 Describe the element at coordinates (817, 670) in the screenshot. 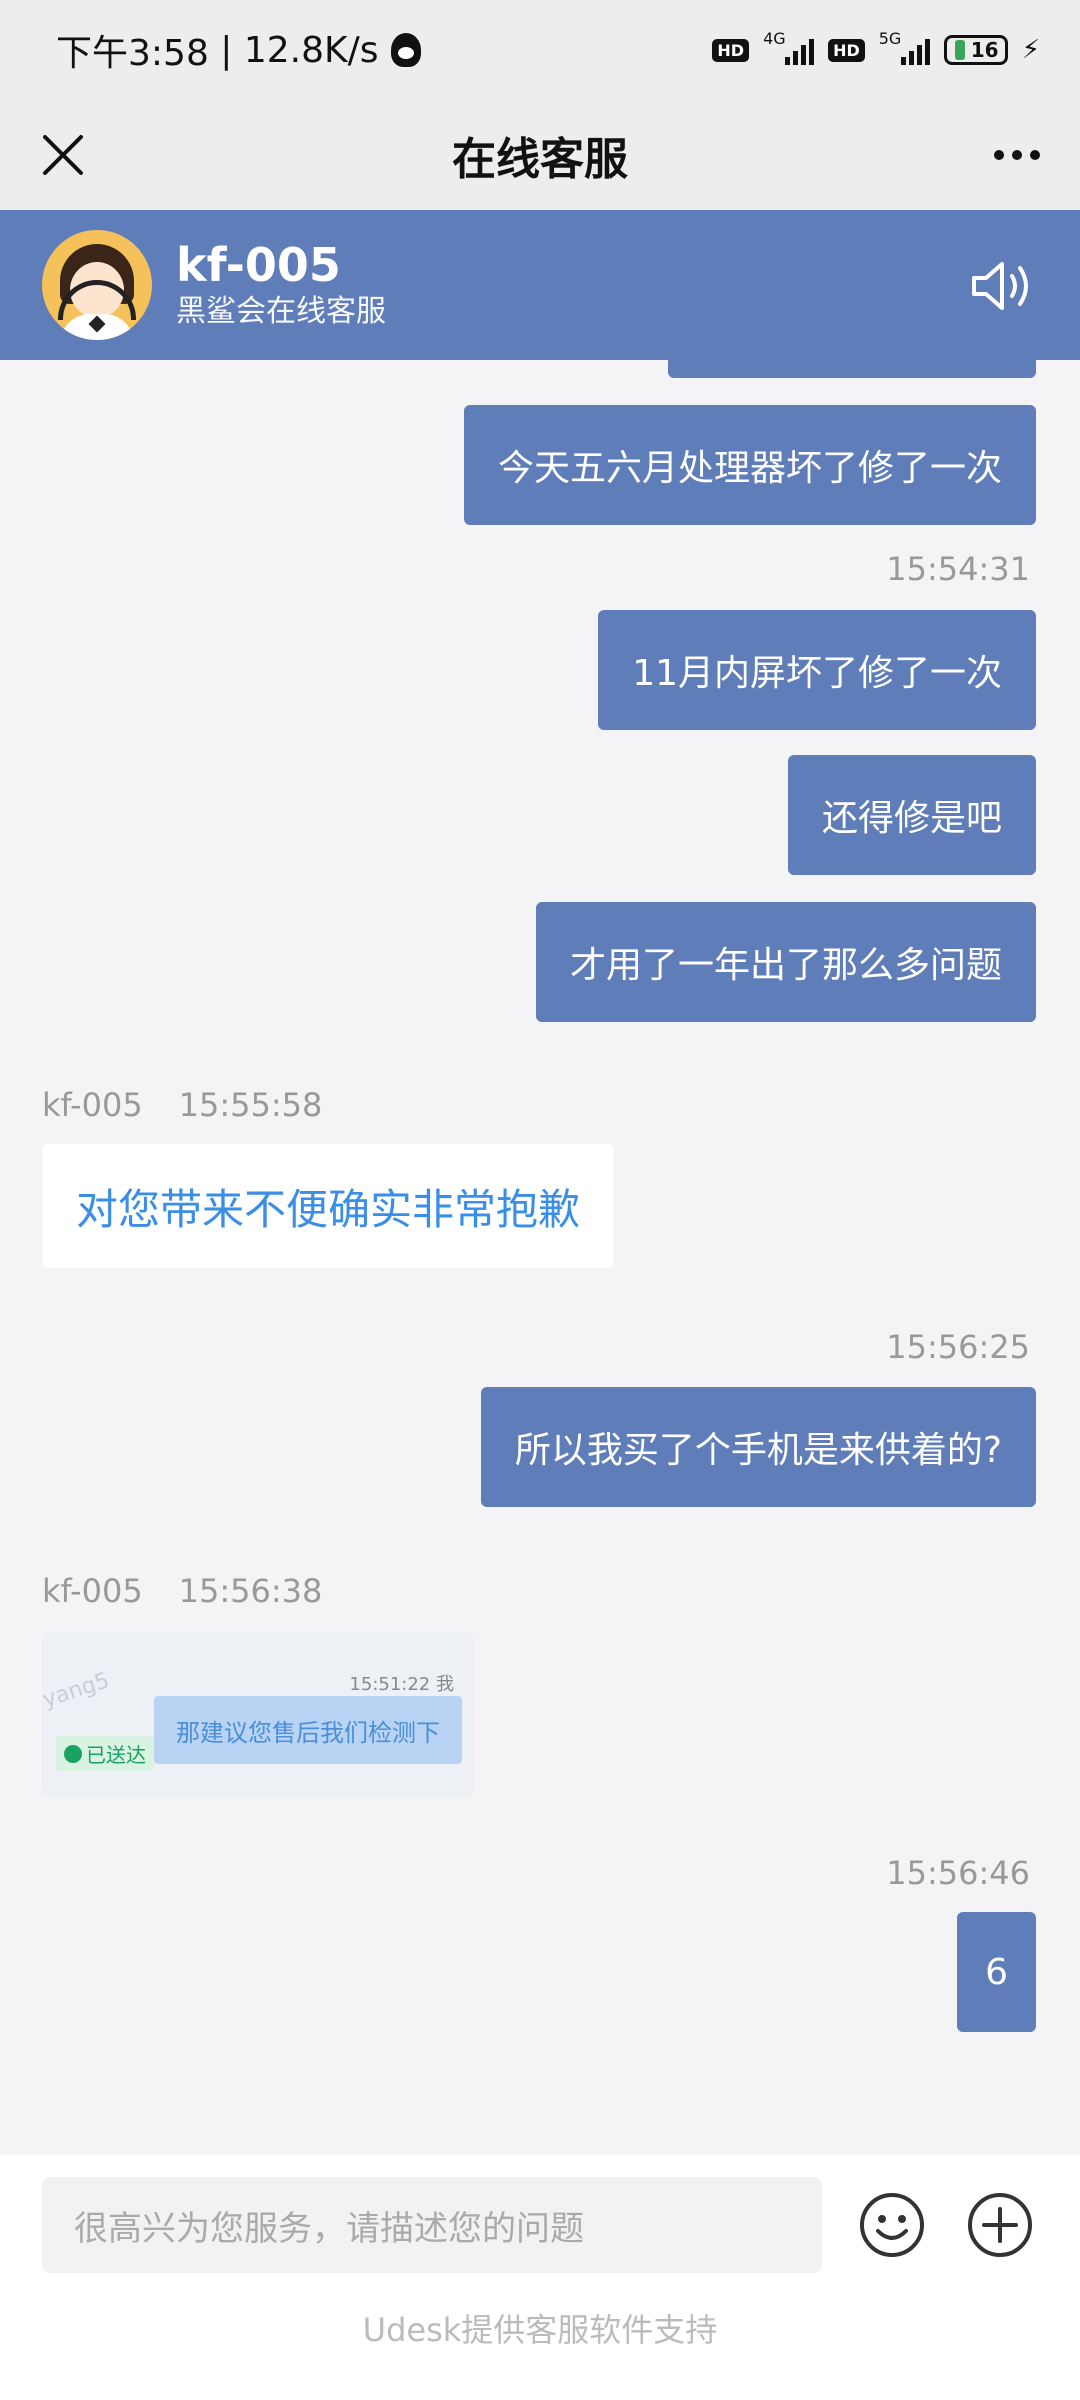

I see `message-out: 11月内屏坏了修了一次` at that location.